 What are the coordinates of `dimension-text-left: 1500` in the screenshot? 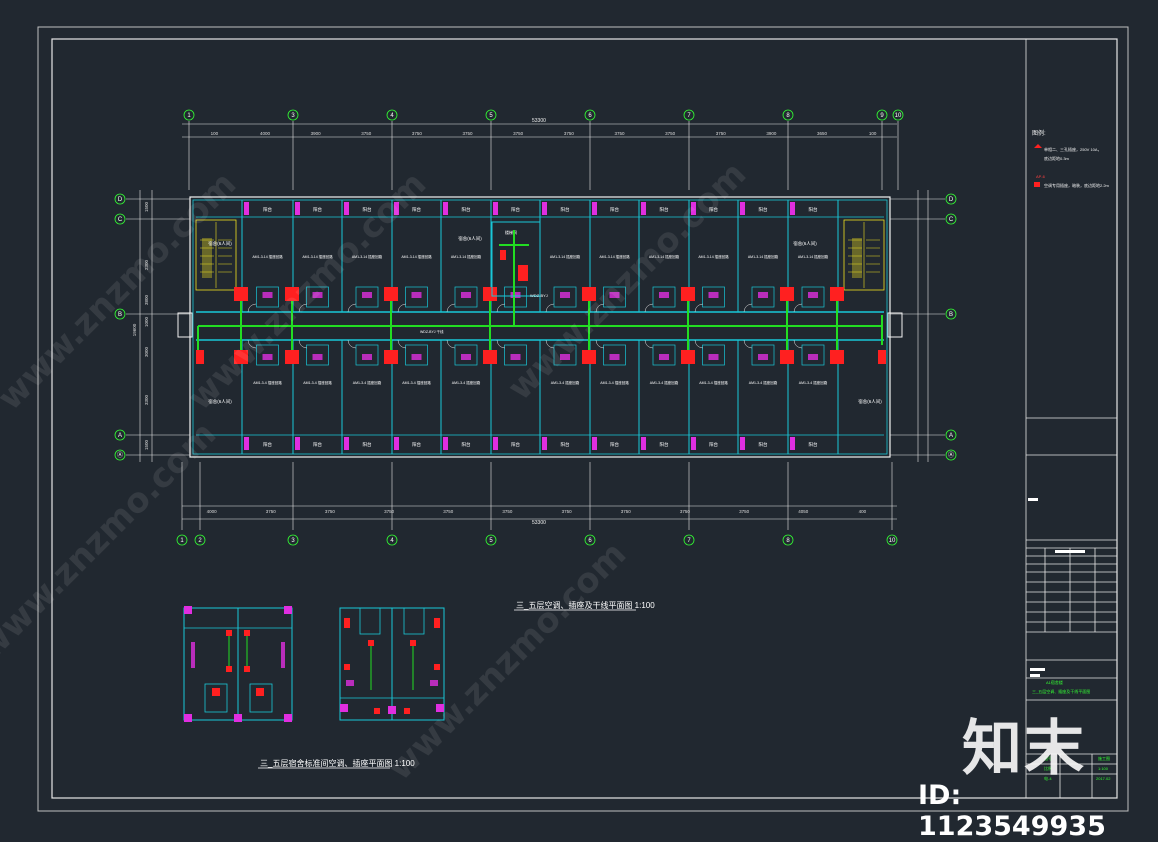 It's located at (146, 206).